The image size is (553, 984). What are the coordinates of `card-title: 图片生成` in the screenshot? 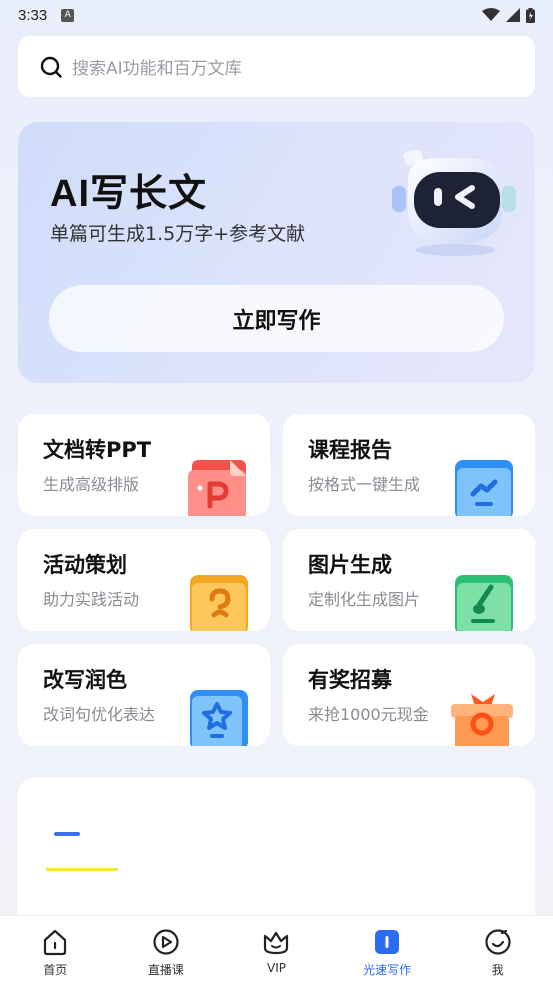 It's located at (350, 565).